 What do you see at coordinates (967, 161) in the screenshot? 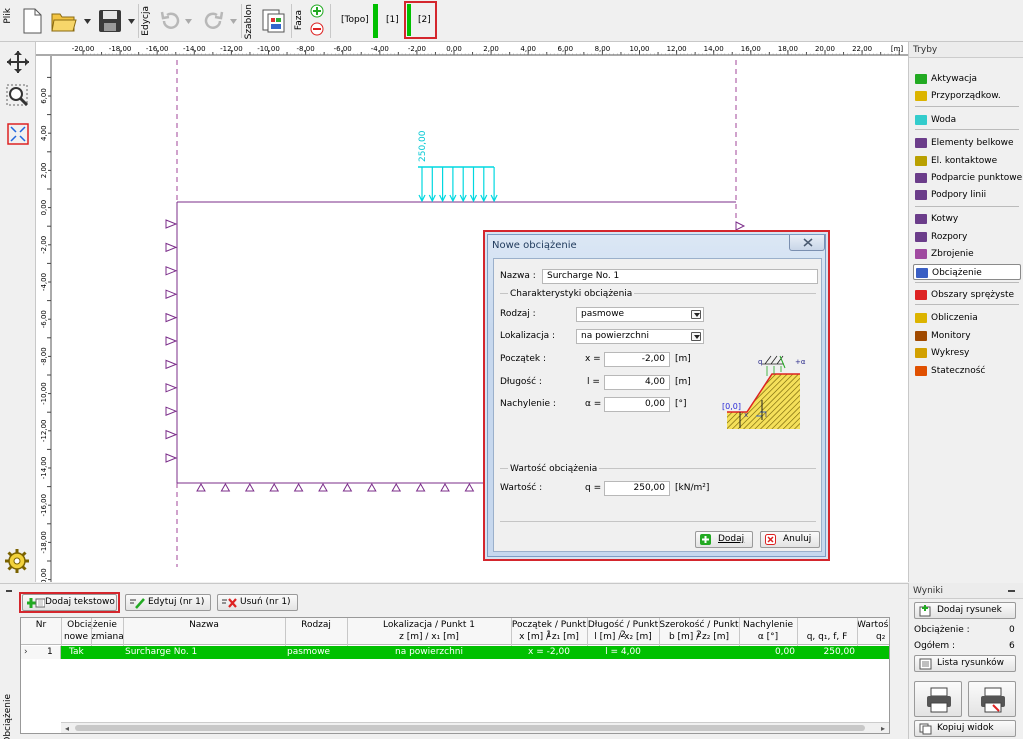
I see `mode-item-contact: El. kontaktowe` at bounding box center [967, 161].